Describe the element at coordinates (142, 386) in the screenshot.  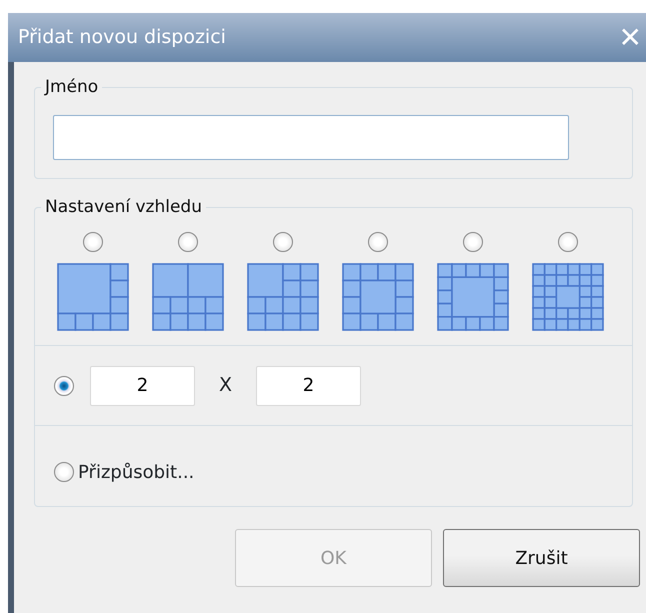
I see `rows-input-field: 2` at that location.